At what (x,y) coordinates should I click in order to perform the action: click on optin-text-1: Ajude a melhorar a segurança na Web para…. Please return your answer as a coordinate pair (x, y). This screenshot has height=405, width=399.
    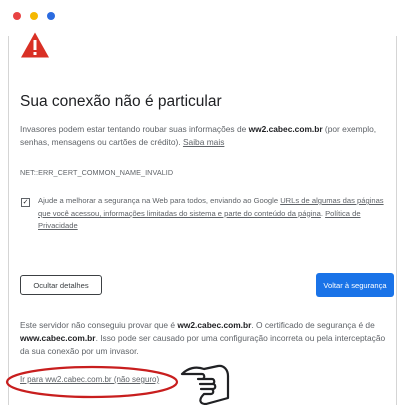
    Looking at the image, I should click on (159, 200).